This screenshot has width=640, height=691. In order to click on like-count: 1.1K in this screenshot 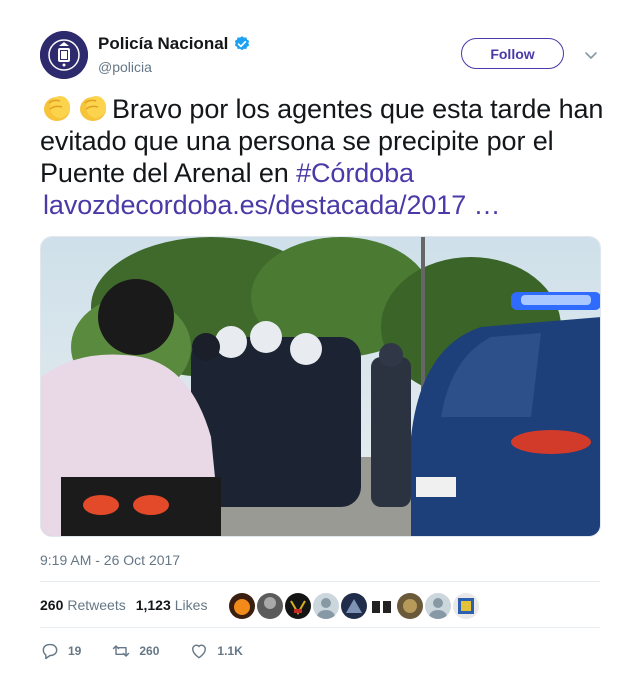, I will do `click(230, 651)`.